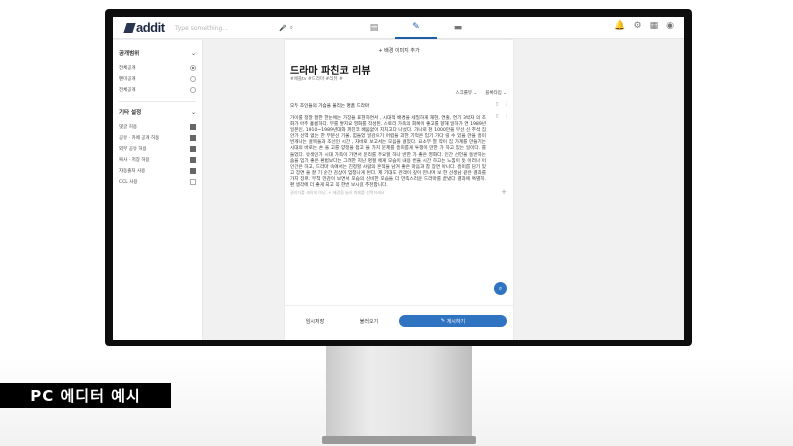  Describe the element at coordinates (644, 26) in the screenshot. I see `header-actions: 🔔 ⚙ ▦ ◉` at that location.